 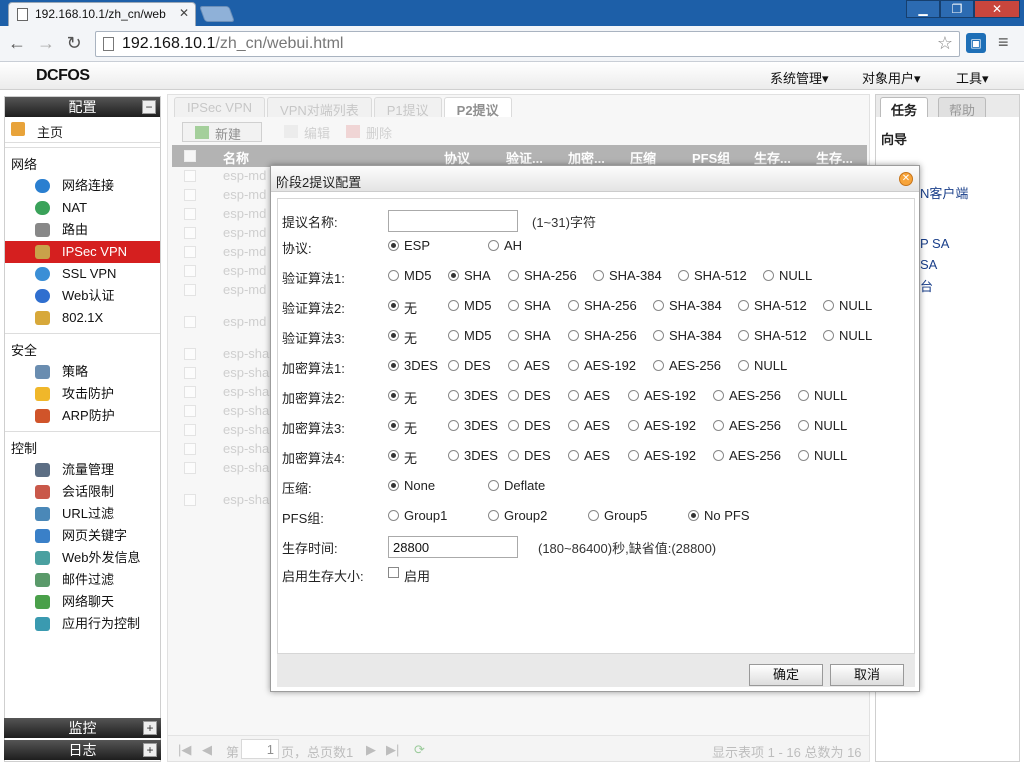 What do you see at coordinates (82, 372) in the screenshot?
I see `nav-policy: 策略` at bounding box center [82, 372].